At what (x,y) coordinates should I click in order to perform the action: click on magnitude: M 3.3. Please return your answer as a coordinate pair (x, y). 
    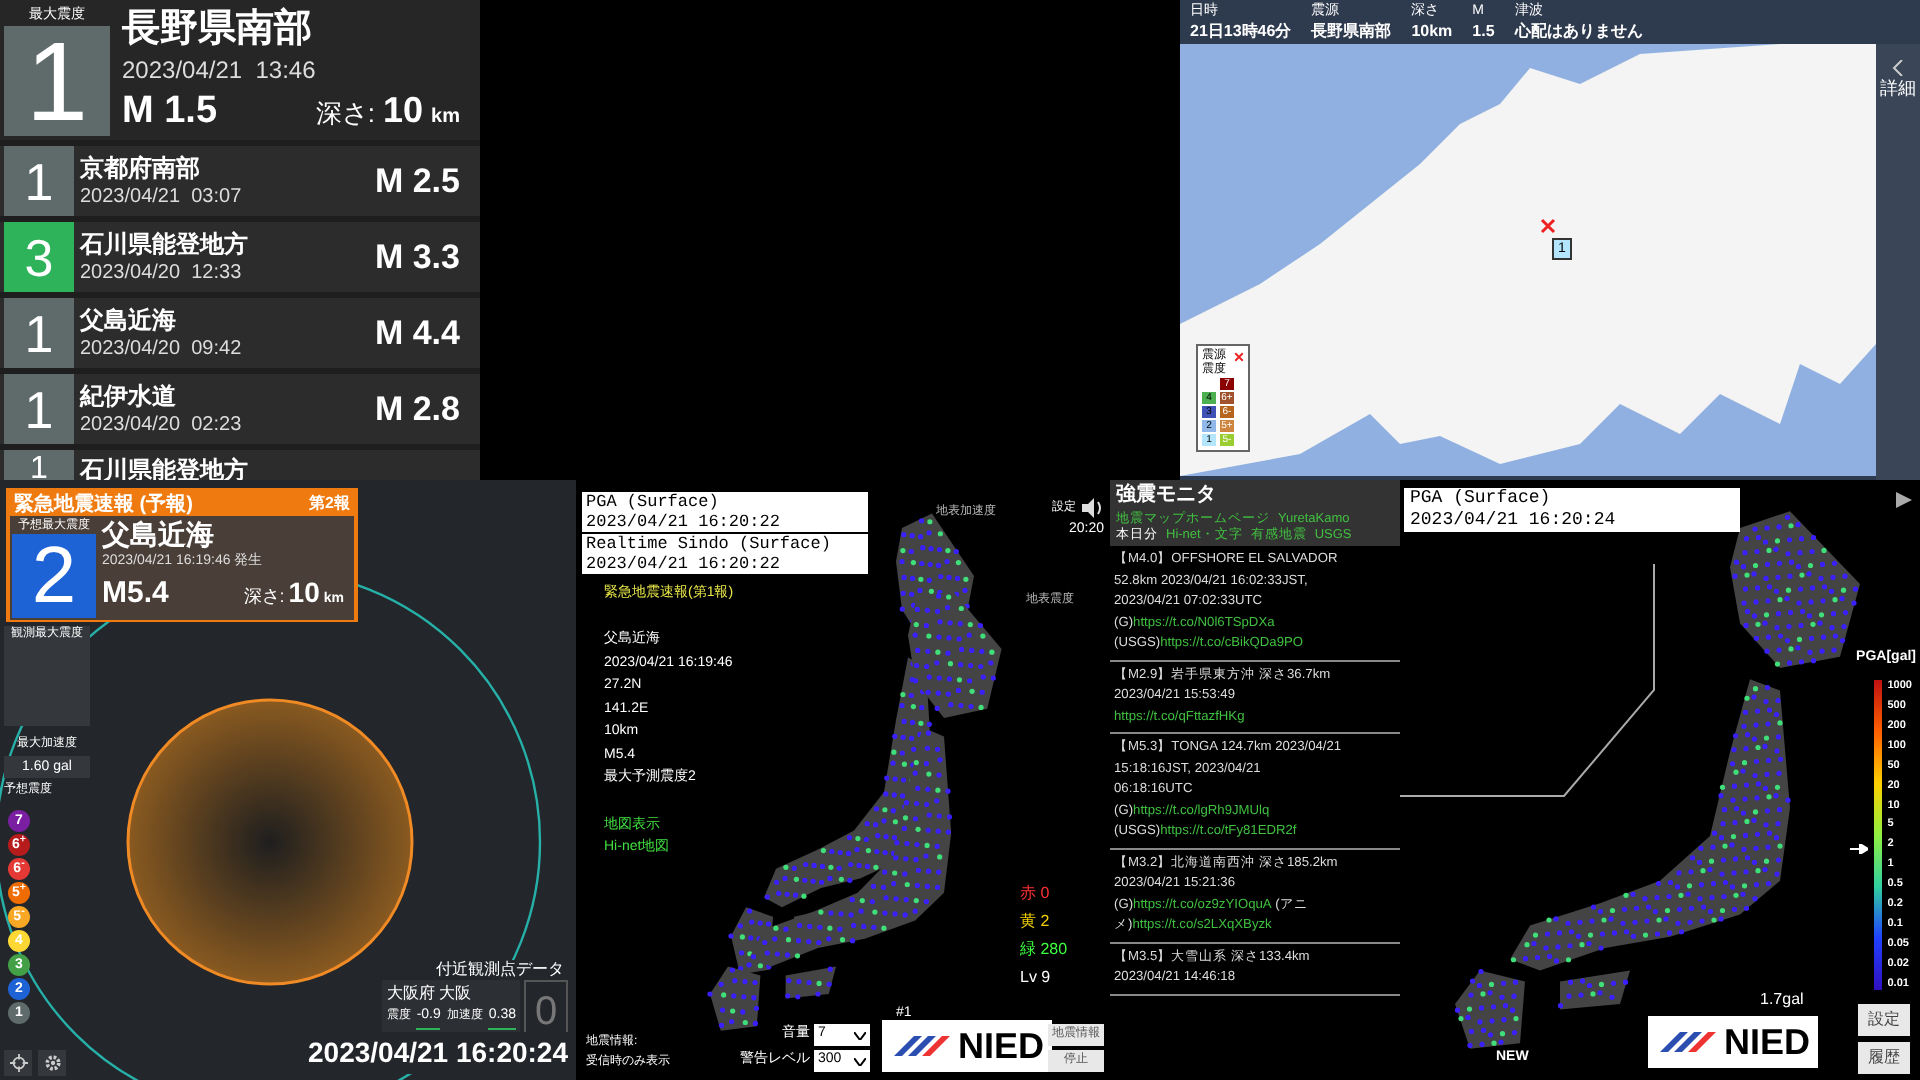
    Looking at the image, I should click on (418, 257).